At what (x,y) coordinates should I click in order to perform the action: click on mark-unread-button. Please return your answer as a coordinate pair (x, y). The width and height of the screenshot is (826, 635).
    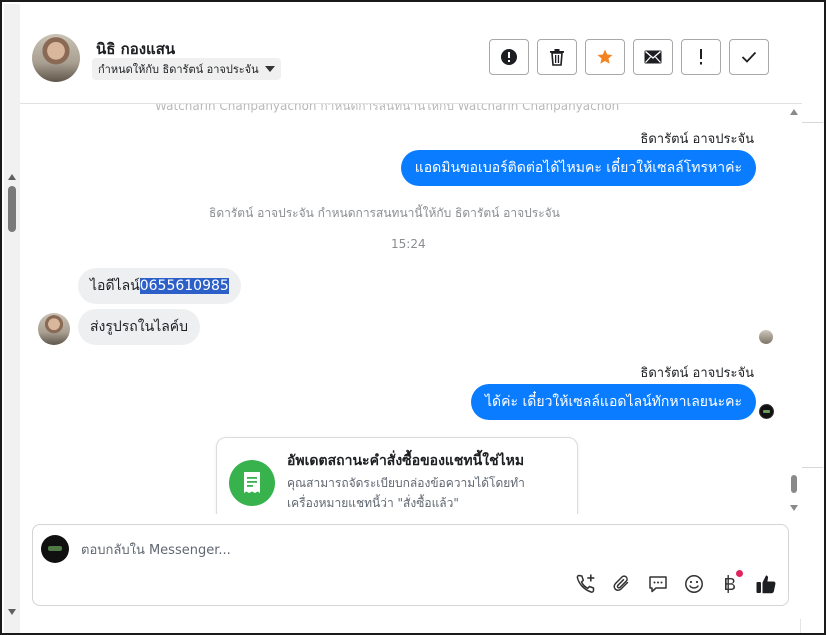
    Looking at the image, I should click on (653, 57).